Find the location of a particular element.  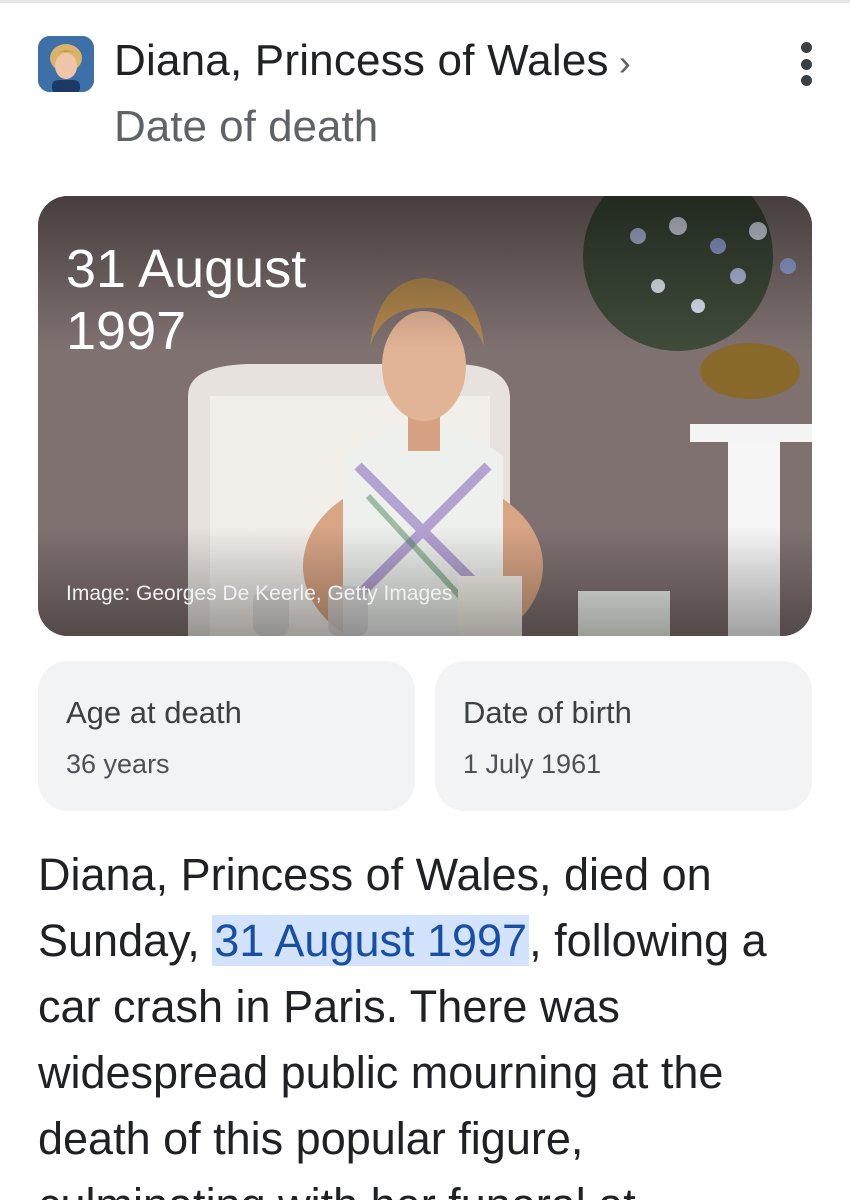

entity-name: Diana, Princess of Wales is located at coordinates (361, 60).